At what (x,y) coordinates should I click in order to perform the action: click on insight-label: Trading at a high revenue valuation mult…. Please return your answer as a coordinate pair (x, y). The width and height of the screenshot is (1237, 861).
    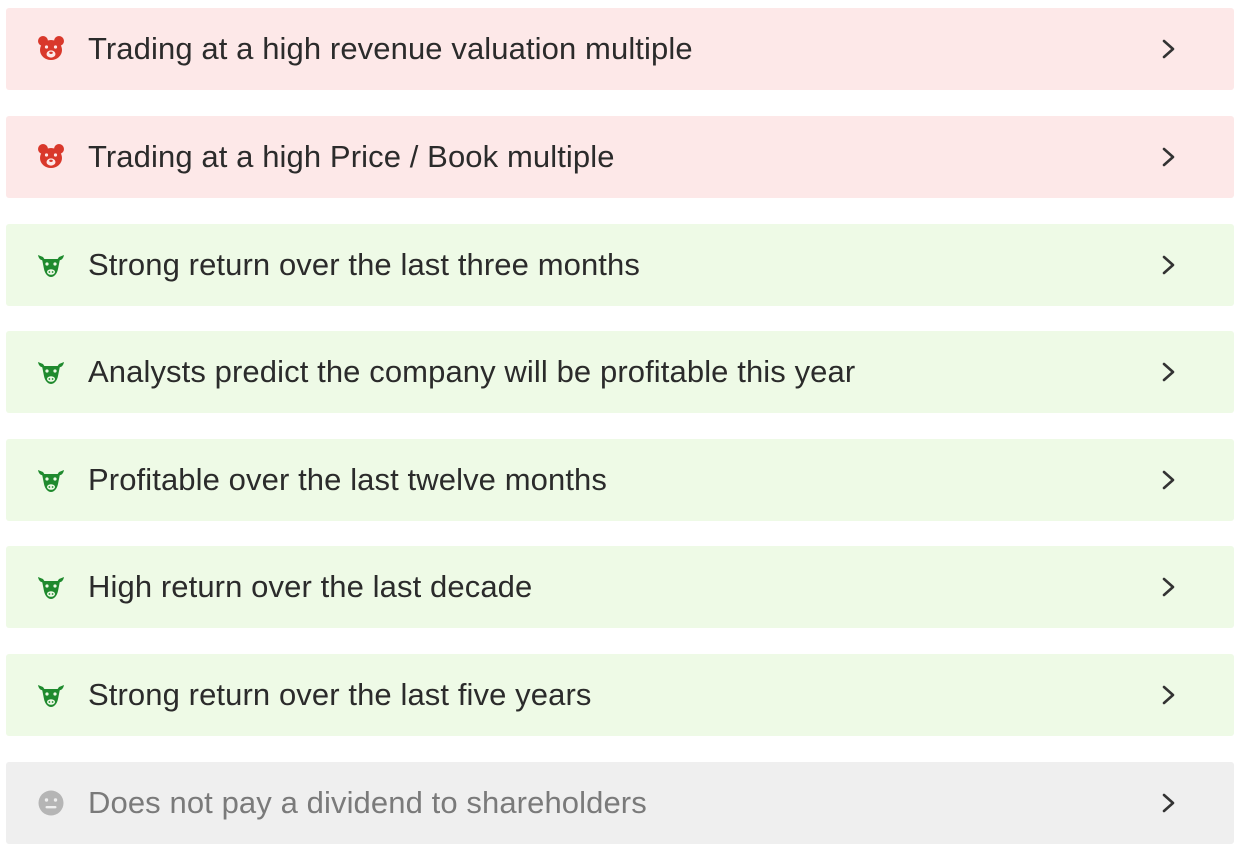
    Looking at the image, I should click on (390, 48).